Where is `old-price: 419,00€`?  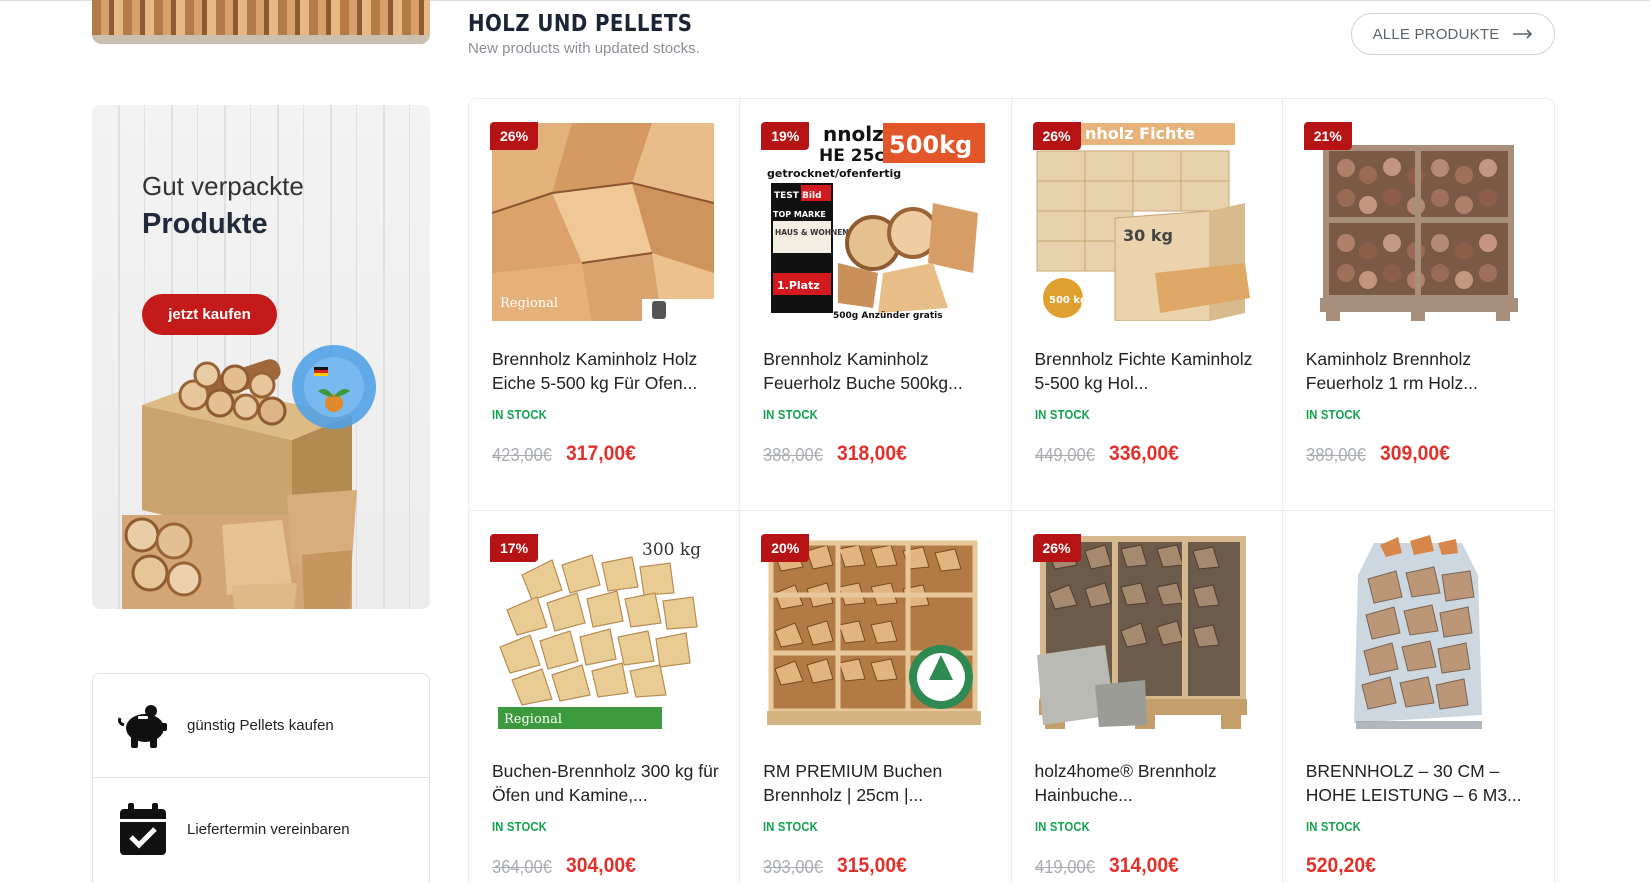
old-price: 419,00€ is located at coordinates (1064, 867).